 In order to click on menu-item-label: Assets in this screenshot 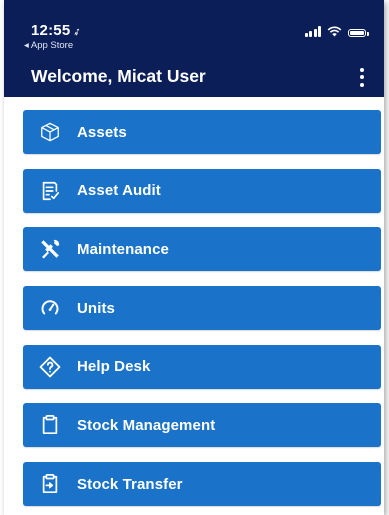, I will do `click(102, 132)`.